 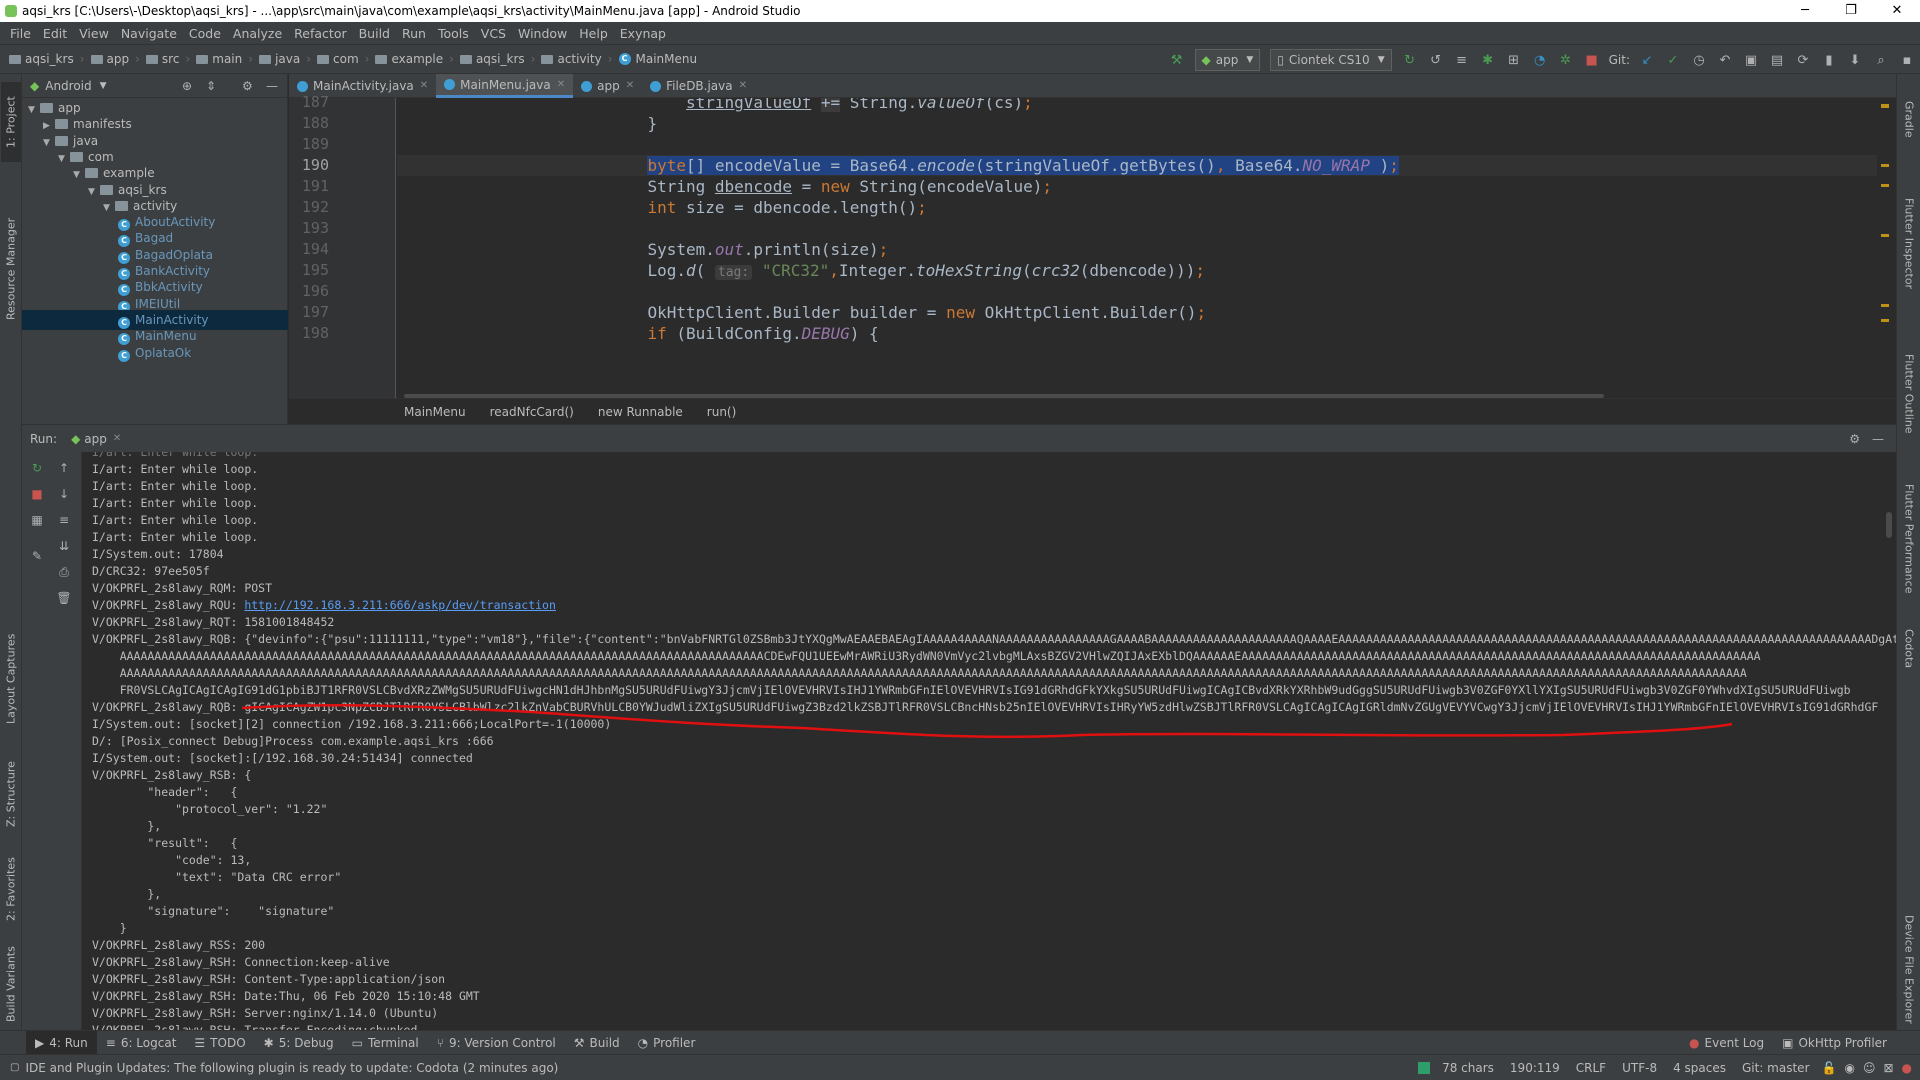 What do you see at coordinates (1851, 11) in the screenshot?
I see `maximize-button: ❐` at bounding box center [1851, 11].